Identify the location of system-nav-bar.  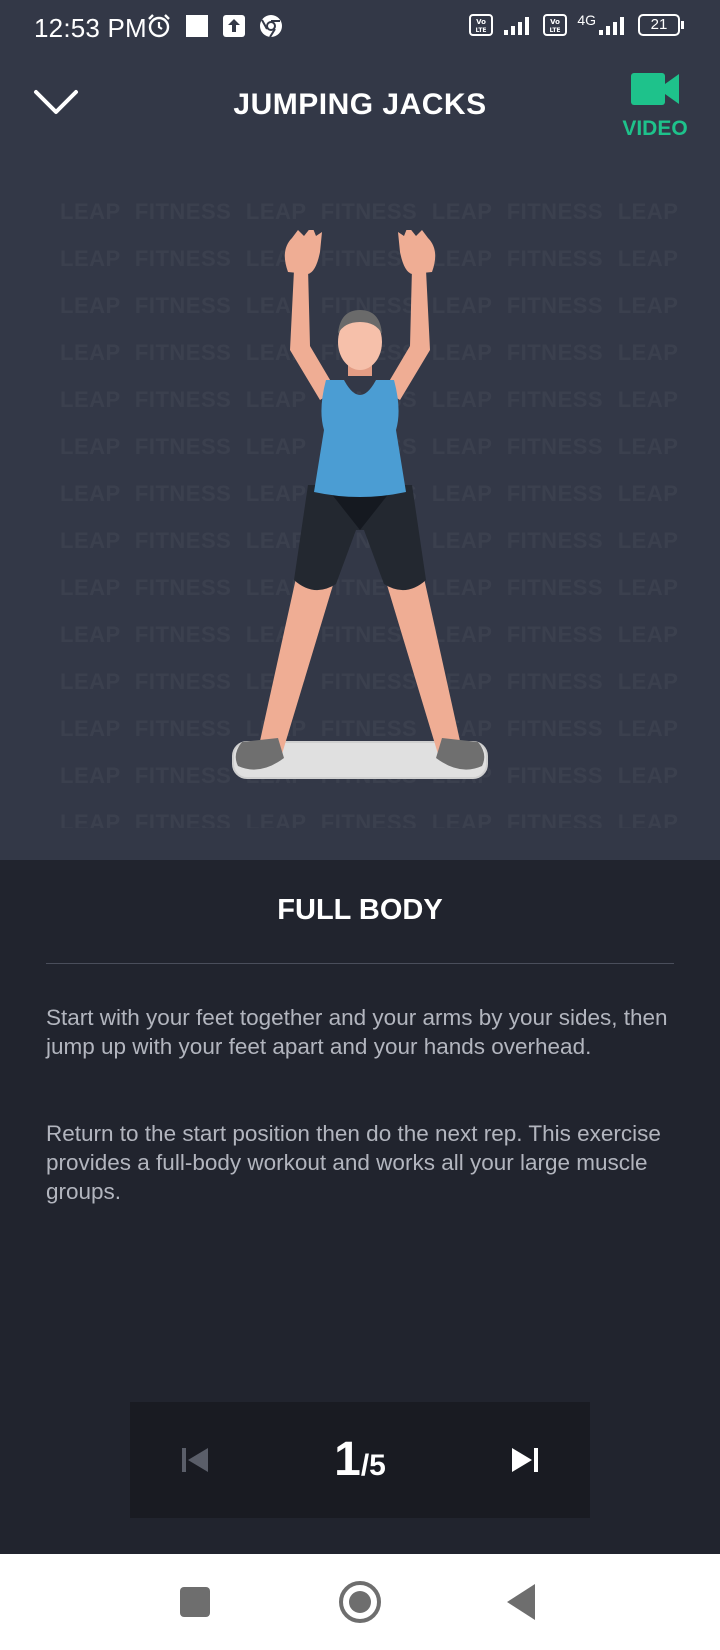
(360, 1602).